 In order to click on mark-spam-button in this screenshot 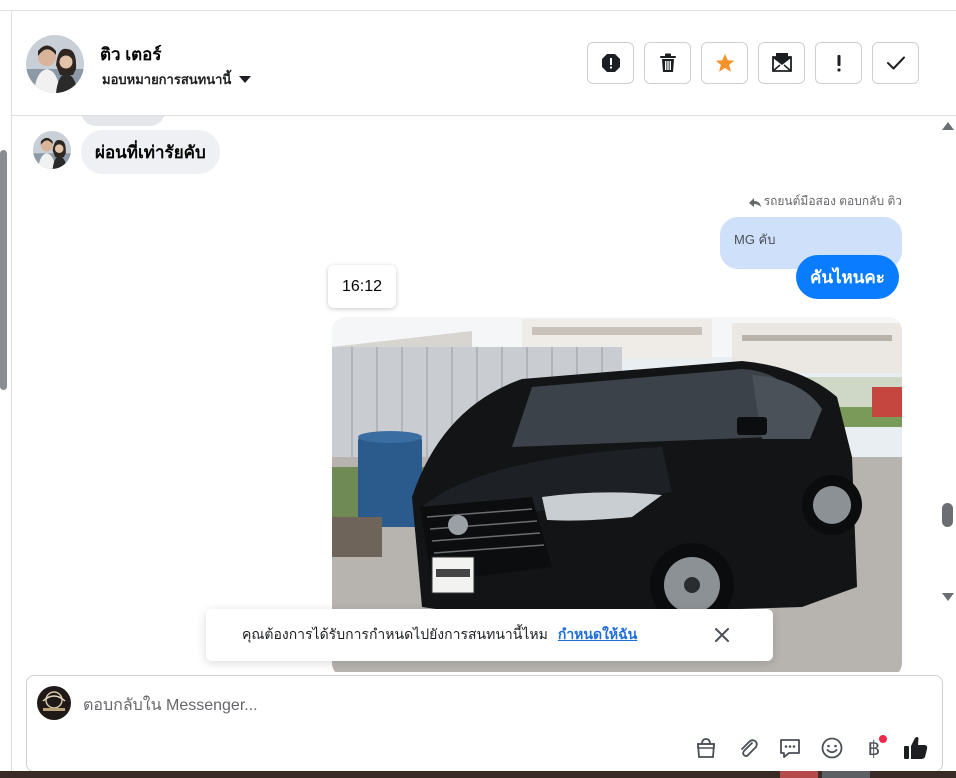, I will do `click(610, 63)`.